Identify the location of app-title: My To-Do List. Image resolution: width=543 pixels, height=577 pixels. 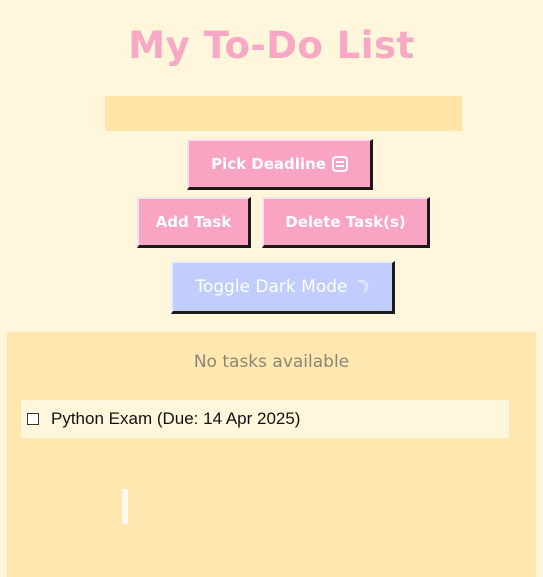
(271, 45).